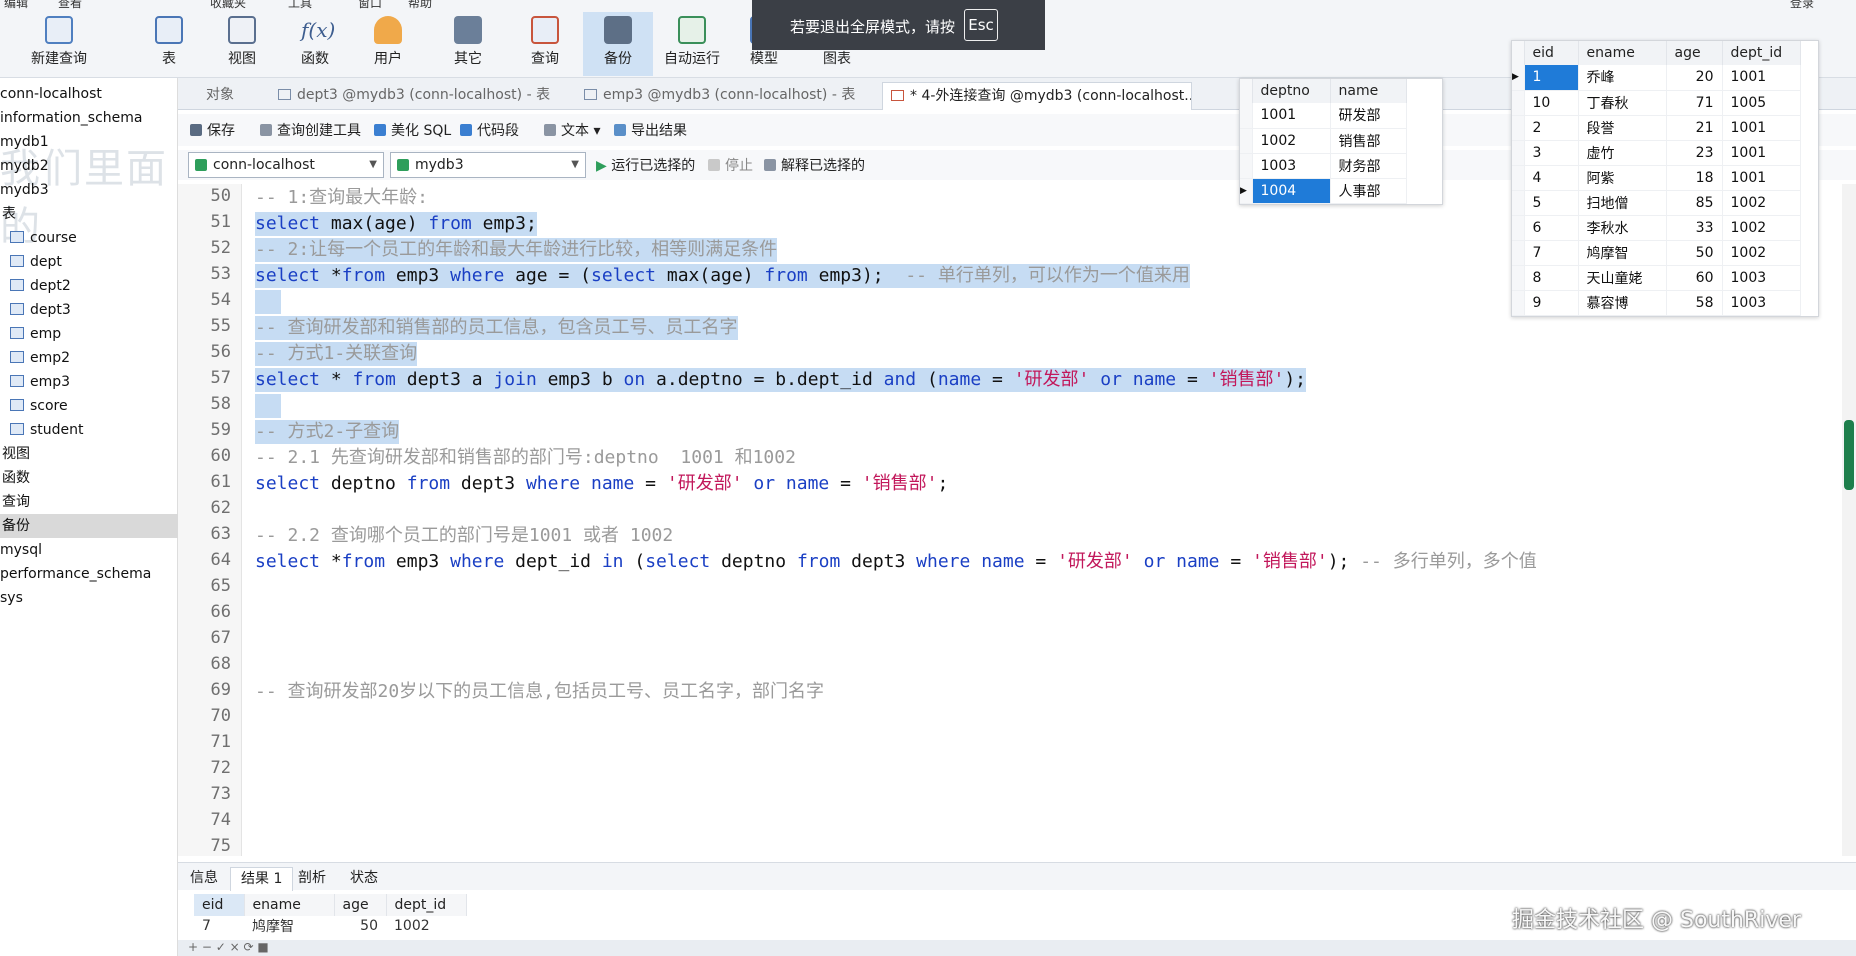 The image size is (1856, 956). I want to click on table-cell: 乔峰, so click(1622, 78).